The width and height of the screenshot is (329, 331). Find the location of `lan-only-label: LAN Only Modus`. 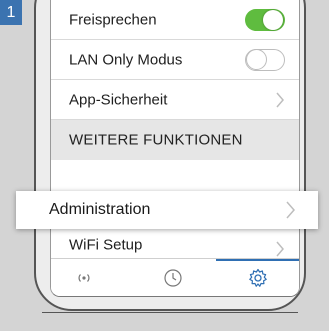

lan-only-label: LAN Only Modus is located at coordinates (126, 59).